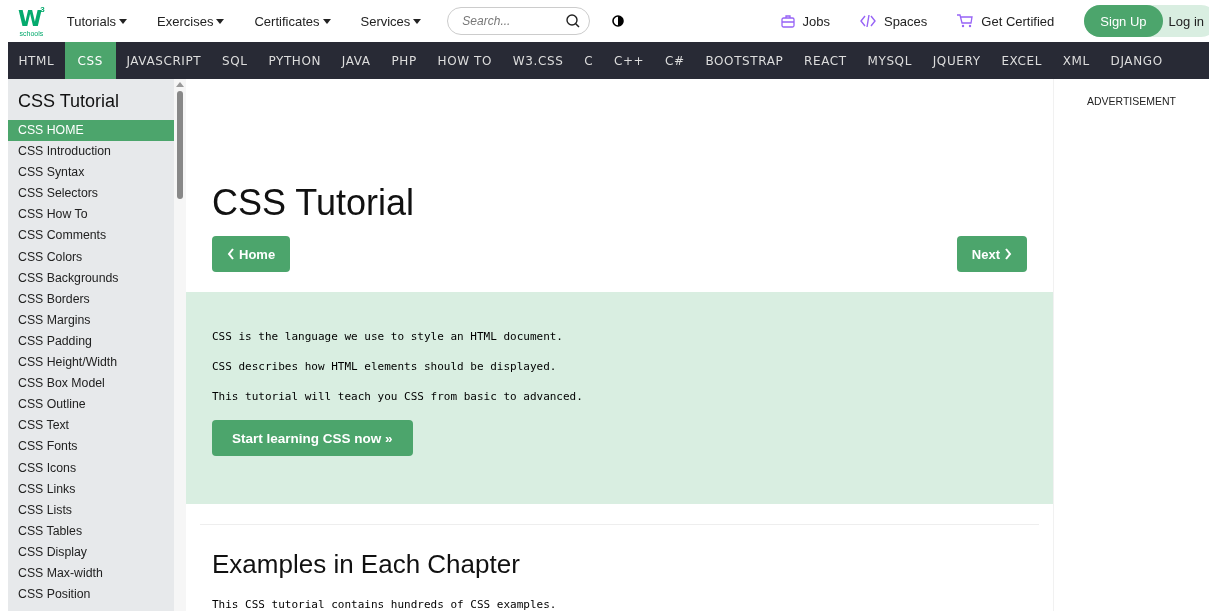 The image size is (1209, 611). I want to click on cart-link: Get Certified, so click(1006, 21).